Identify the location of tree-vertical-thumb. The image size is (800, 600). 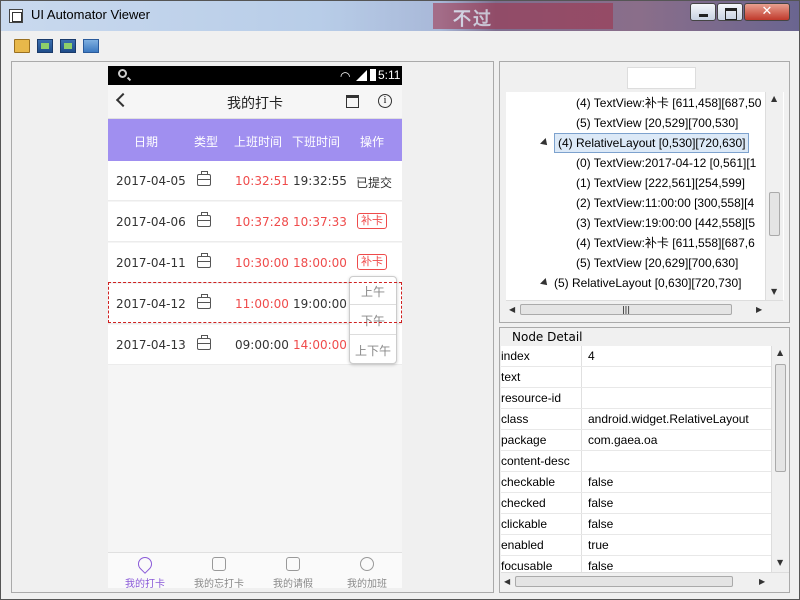
(774, 214).